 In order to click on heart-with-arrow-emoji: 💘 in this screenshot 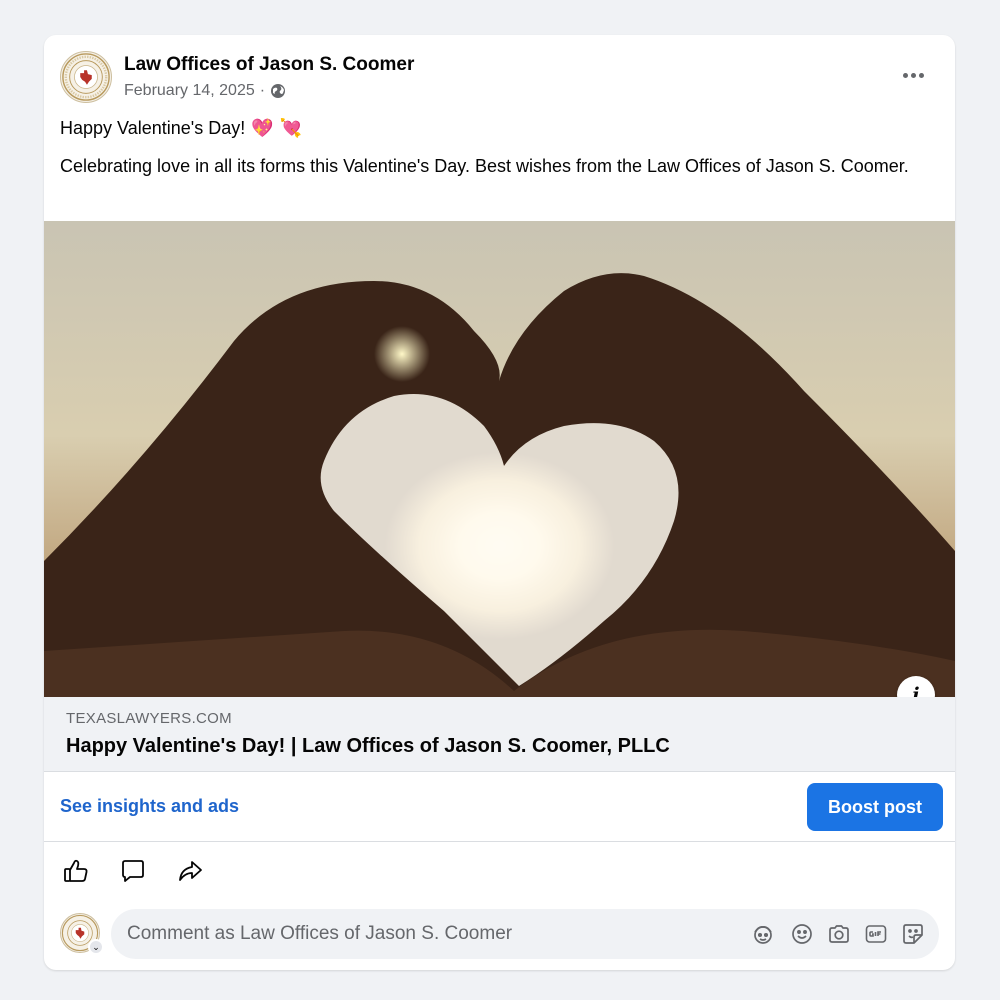, I will do `click(291, 128)`.